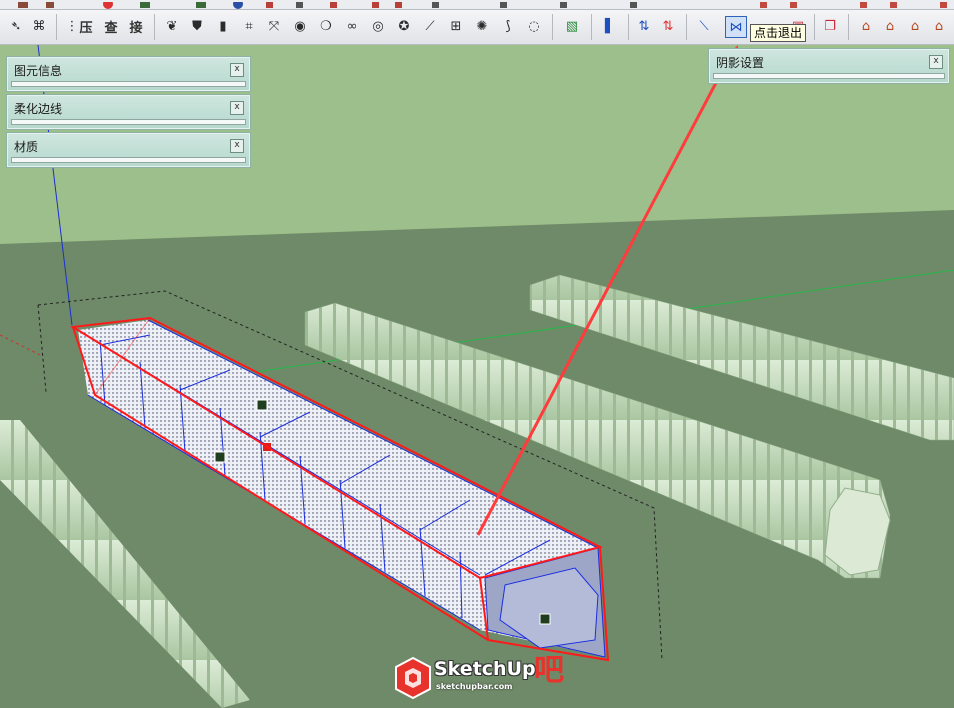 This screenshot has height=708, width=954. What do you see at coordinates (644, 26) in the screenshot?
I see `flip-vertical-icon: ⇅` at bounding box center [644, 26].